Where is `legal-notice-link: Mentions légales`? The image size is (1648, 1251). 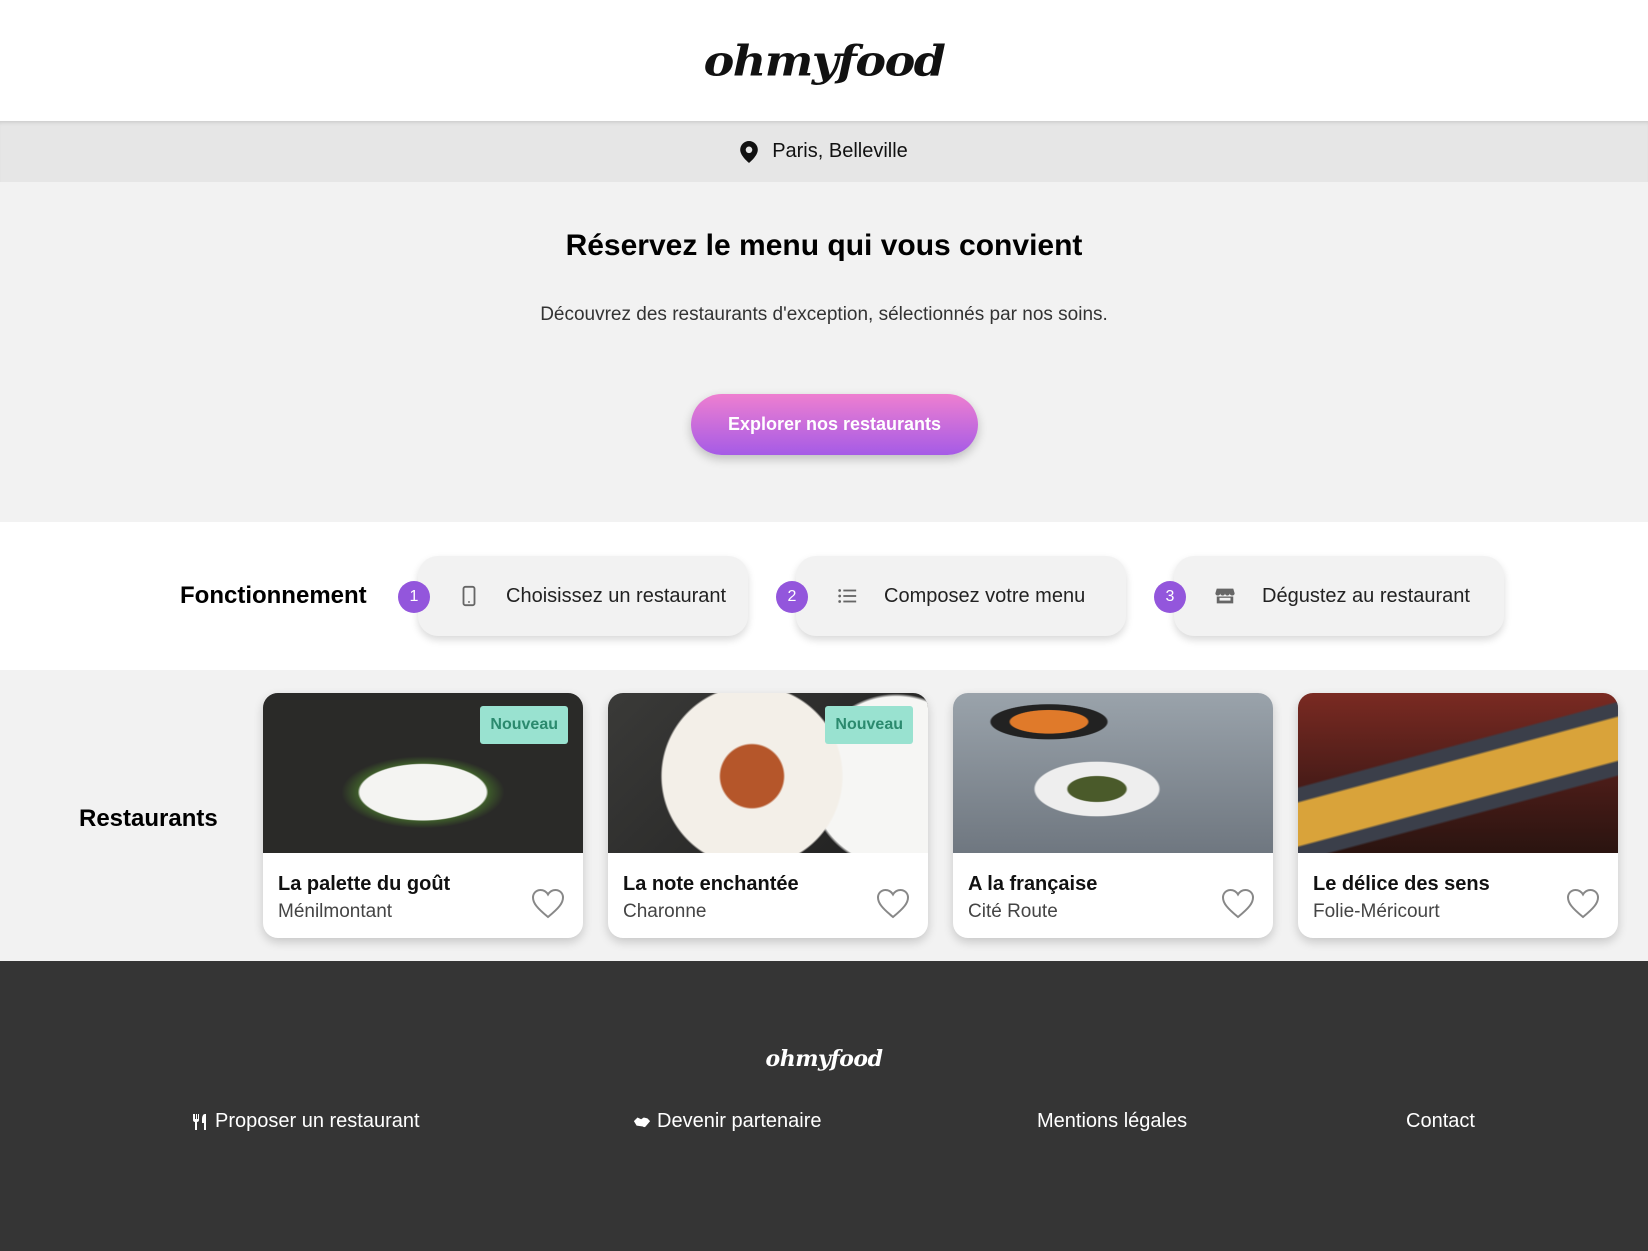
legal-notice-link: Mentions légales is located at coordinates (1112, 1121).